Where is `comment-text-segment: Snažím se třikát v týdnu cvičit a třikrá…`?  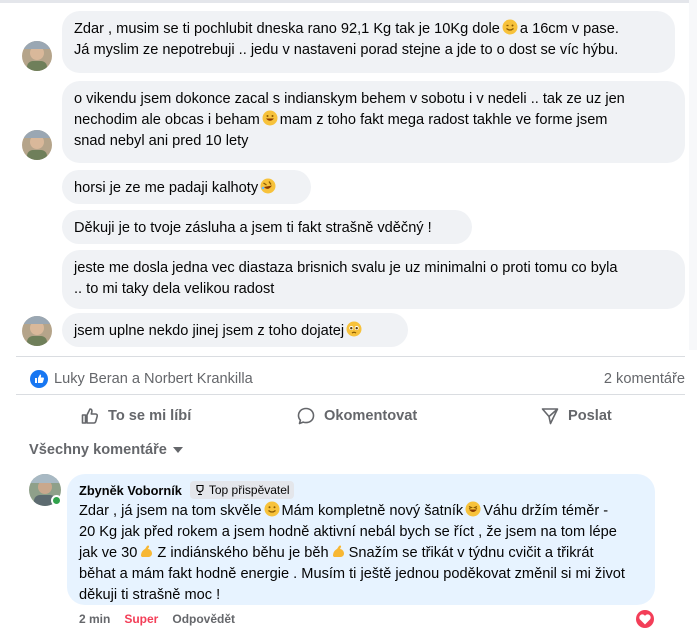 comment-text-segment: Snažím se třikát v týdnu cvičit a třikrá… is located at coordinates (471, 553).